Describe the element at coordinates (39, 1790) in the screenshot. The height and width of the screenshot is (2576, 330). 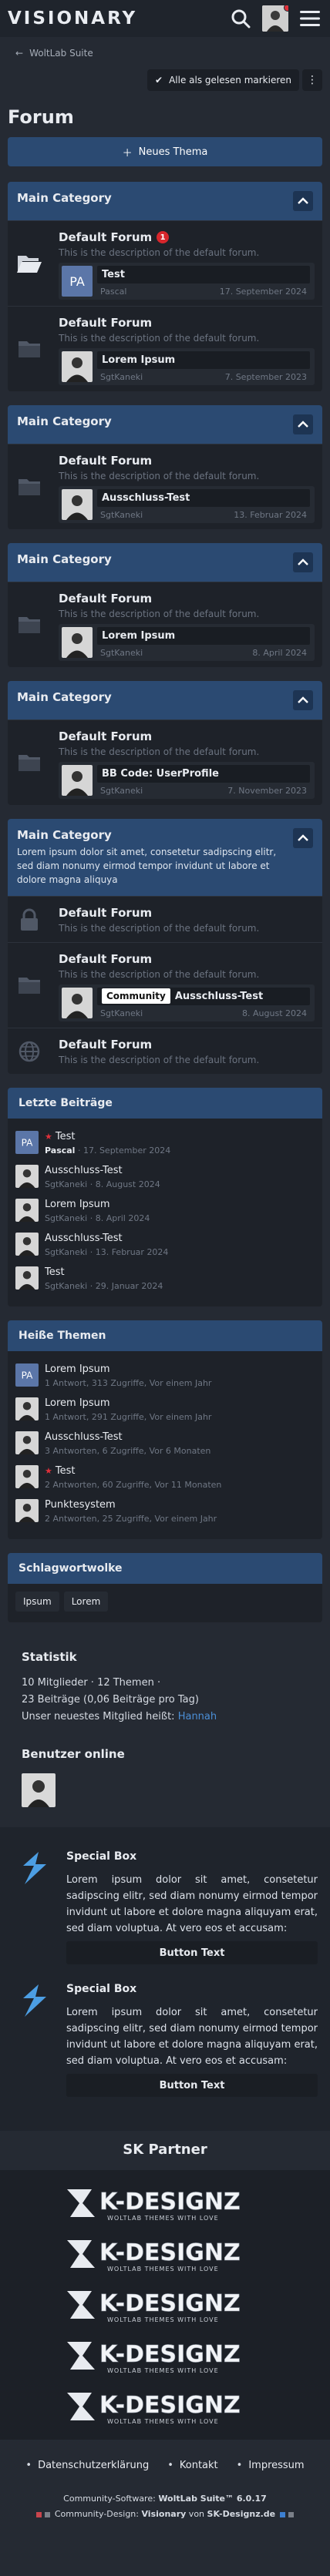
I see `online-user-avatar` at that location.